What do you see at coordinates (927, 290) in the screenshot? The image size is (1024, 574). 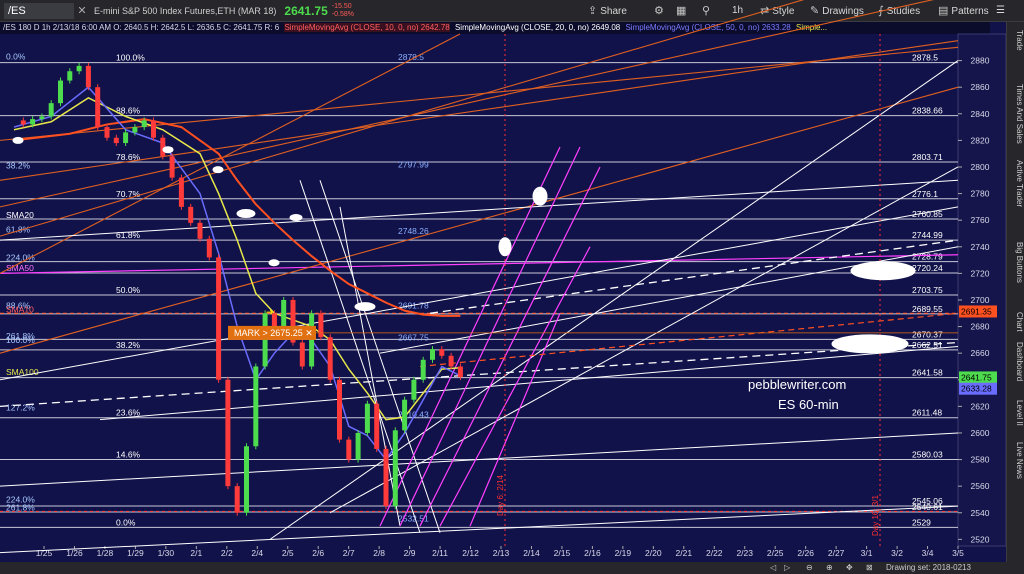 I see `level-label: 2703.75` at bounding box center [927, 290].